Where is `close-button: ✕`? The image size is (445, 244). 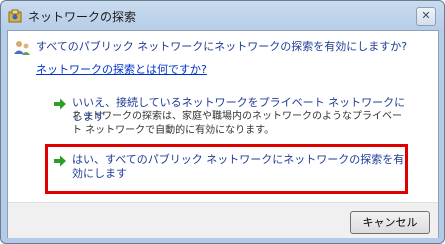 close-button: ✕ is located at coordinates (426, 16).